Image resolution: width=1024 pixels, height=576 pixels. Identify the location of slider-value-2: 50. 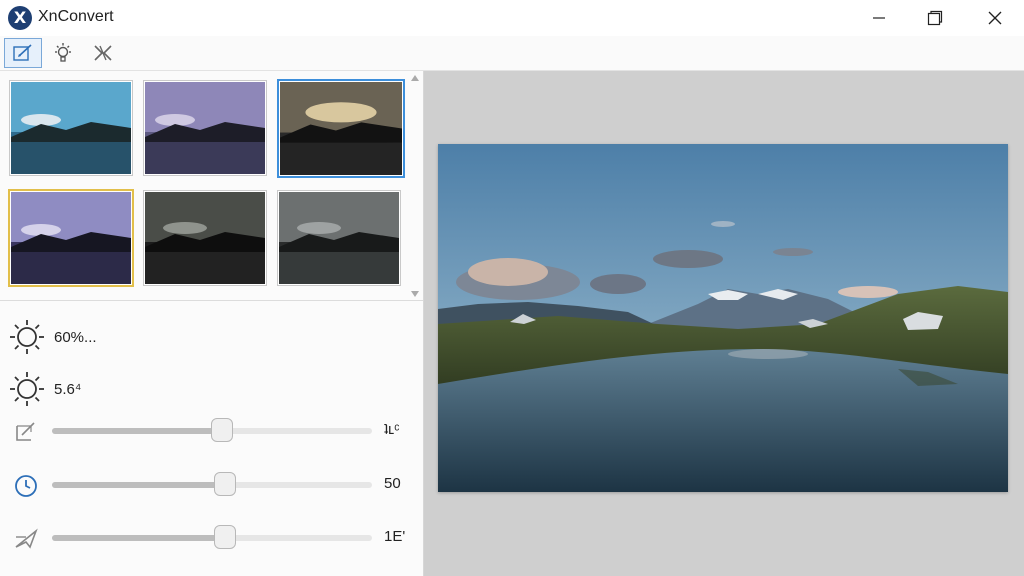
(392, 483).